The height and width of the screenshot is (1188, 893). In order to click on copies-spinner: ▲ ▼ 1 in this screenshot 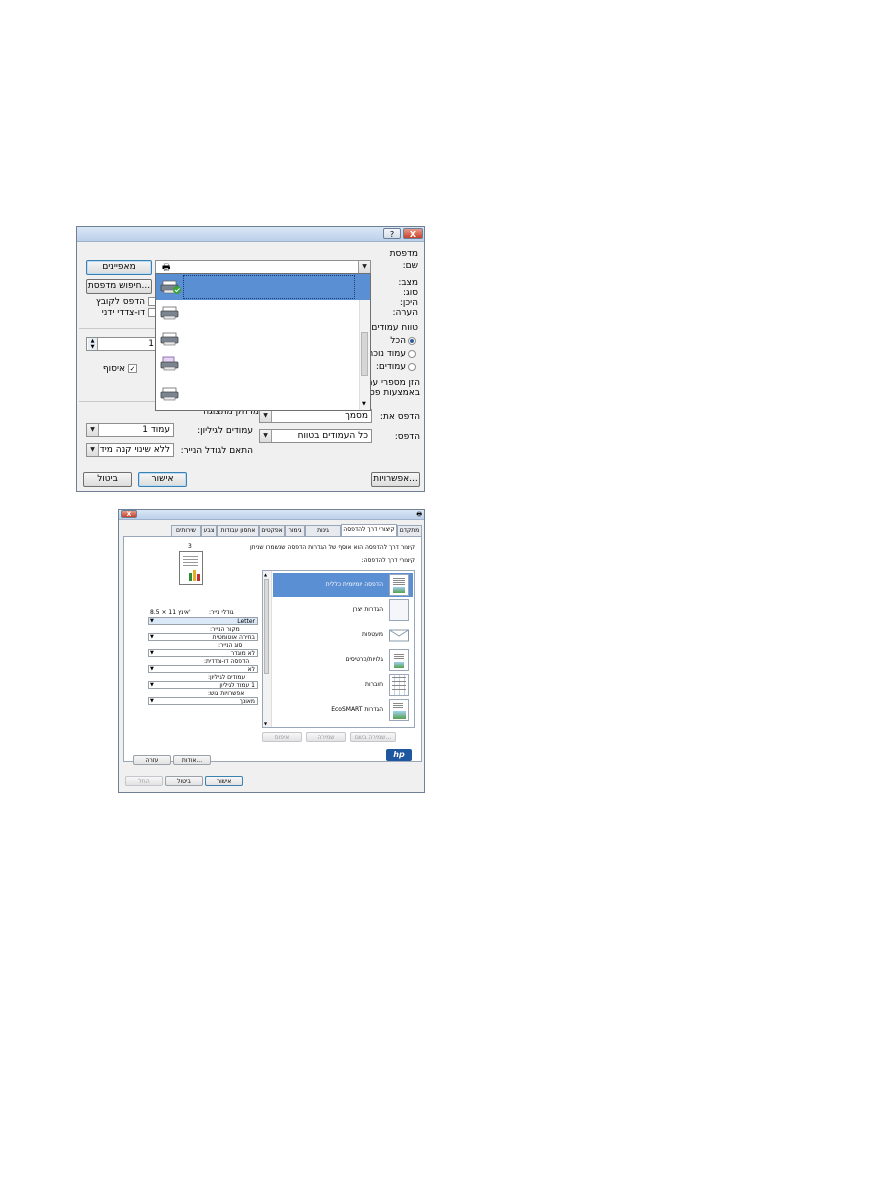, I will do `click(122, 344)`.